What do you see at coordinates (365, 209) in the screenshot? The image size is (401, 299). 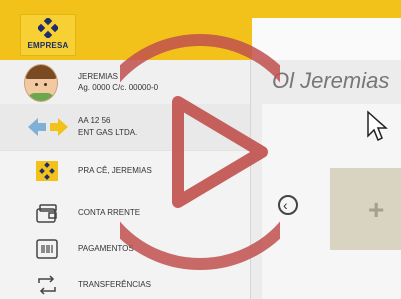 I see `add-shortcut-tile: +` at bounding box center [365, 209].